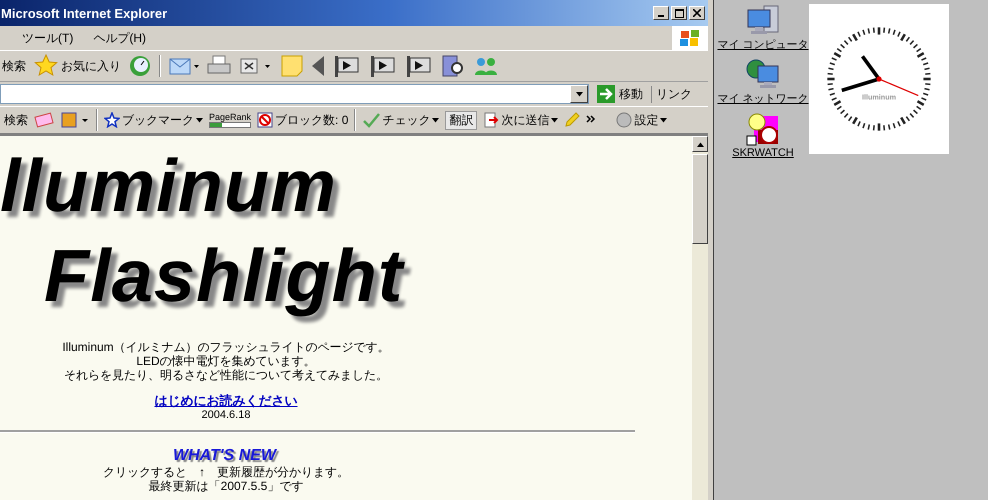  What do you see at coordinates (461, 120) in the screenshot?
I see `translate-button: 翻訳` at bounding box center [461, 120].